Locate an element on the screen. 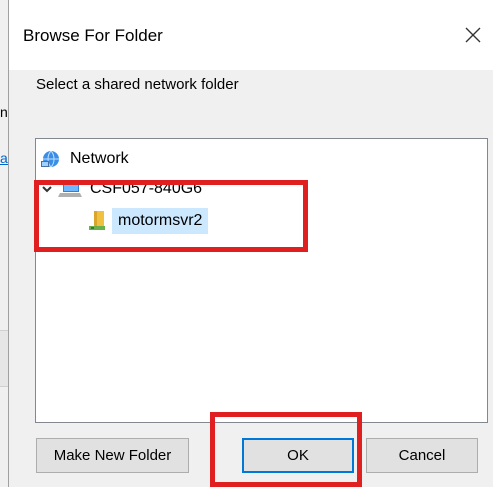 The image size is (493, 487). tree-item-shared-folder: motormsvr2 is located at coordinates (148, 221).